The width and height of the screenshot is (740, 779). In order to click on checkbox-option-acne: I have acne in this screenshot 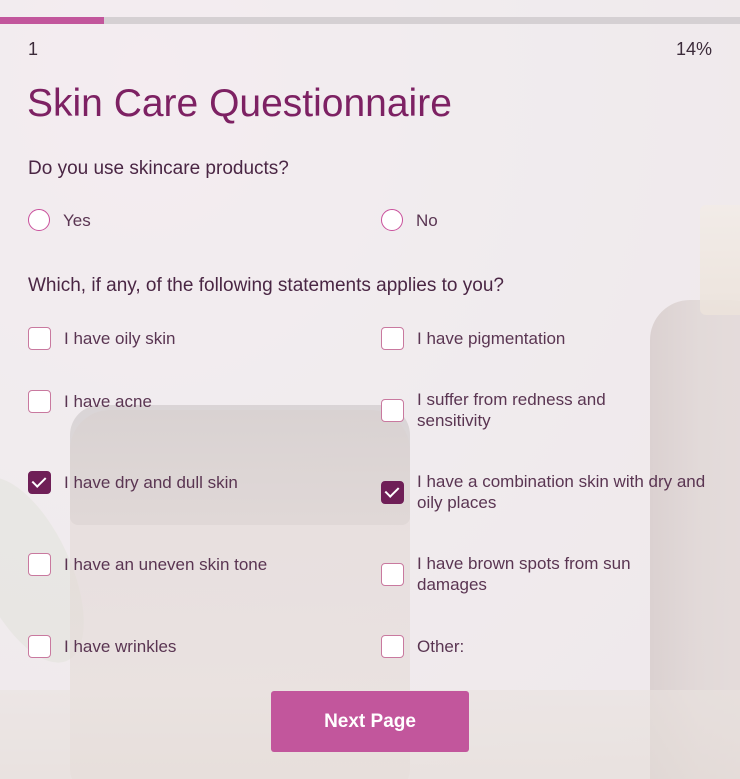, I will do `click(90, 401)`.